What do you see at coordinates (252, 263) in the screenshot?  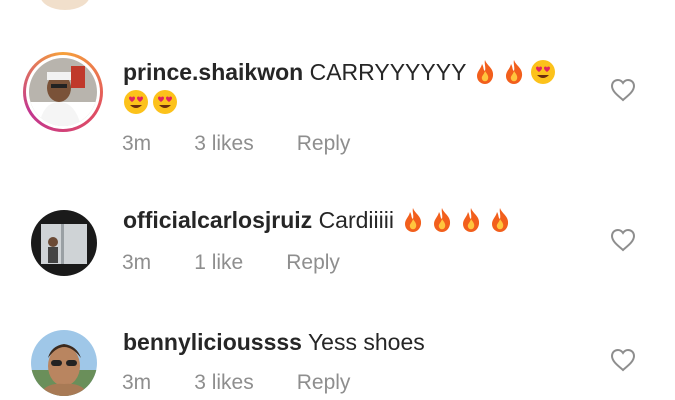 I see `comment-meta: 3m 1 like Reply` at bounding box center [252, 263].